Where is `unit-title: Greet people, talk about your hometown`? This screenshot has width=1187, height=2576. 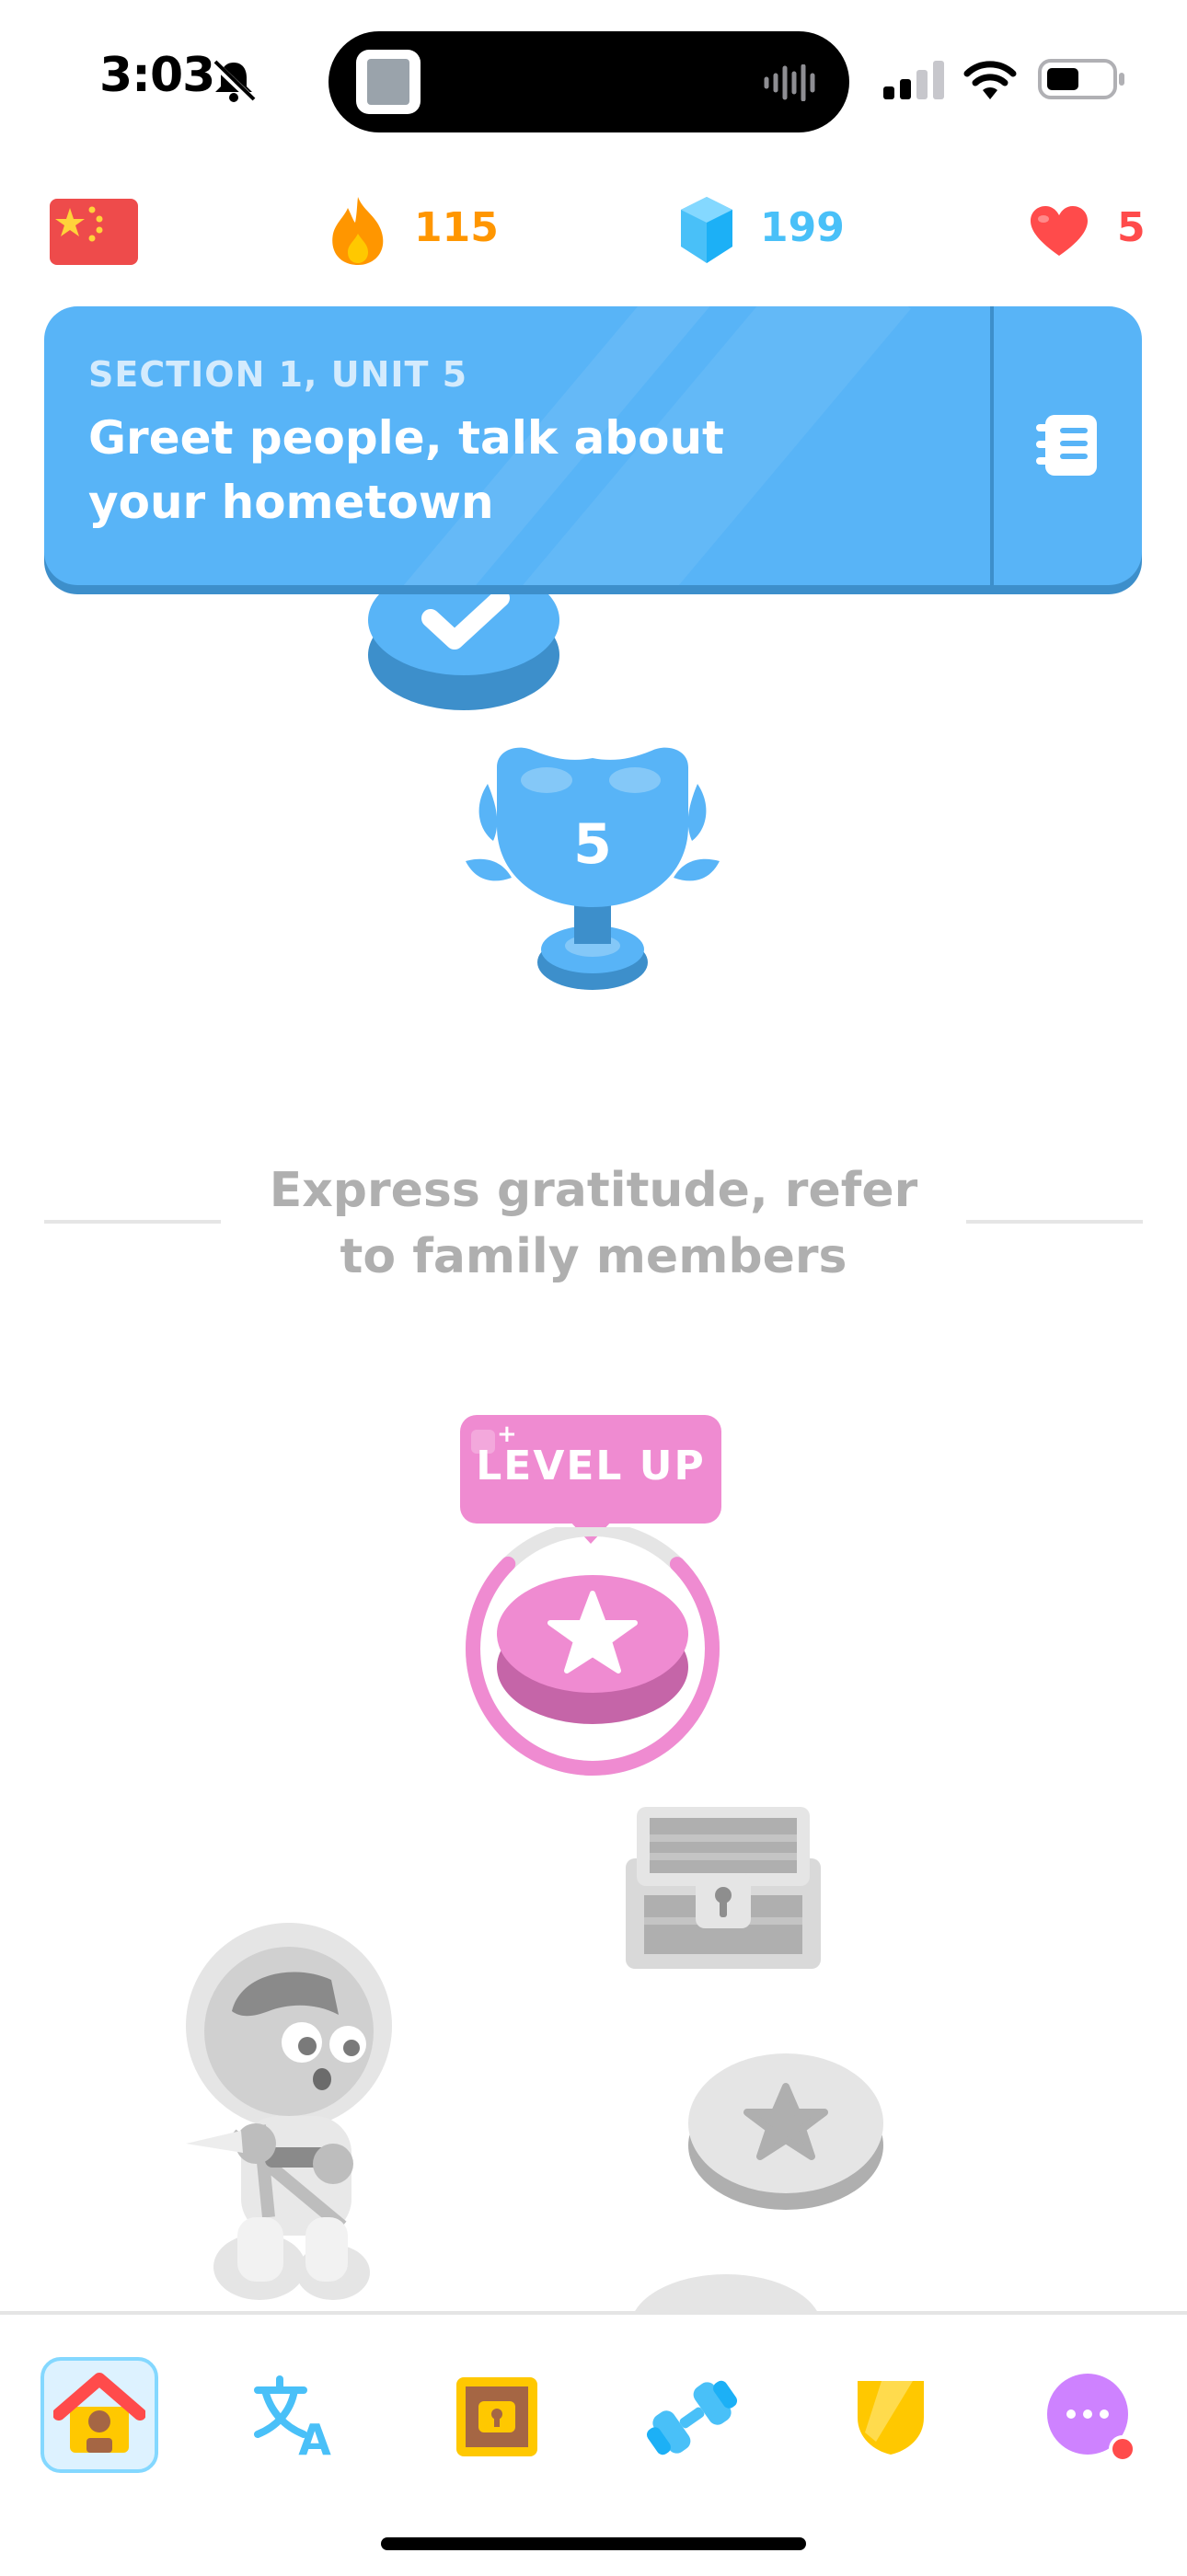
unit-title: Greet people, talk about your hometown is located at coordinates (406, 470).